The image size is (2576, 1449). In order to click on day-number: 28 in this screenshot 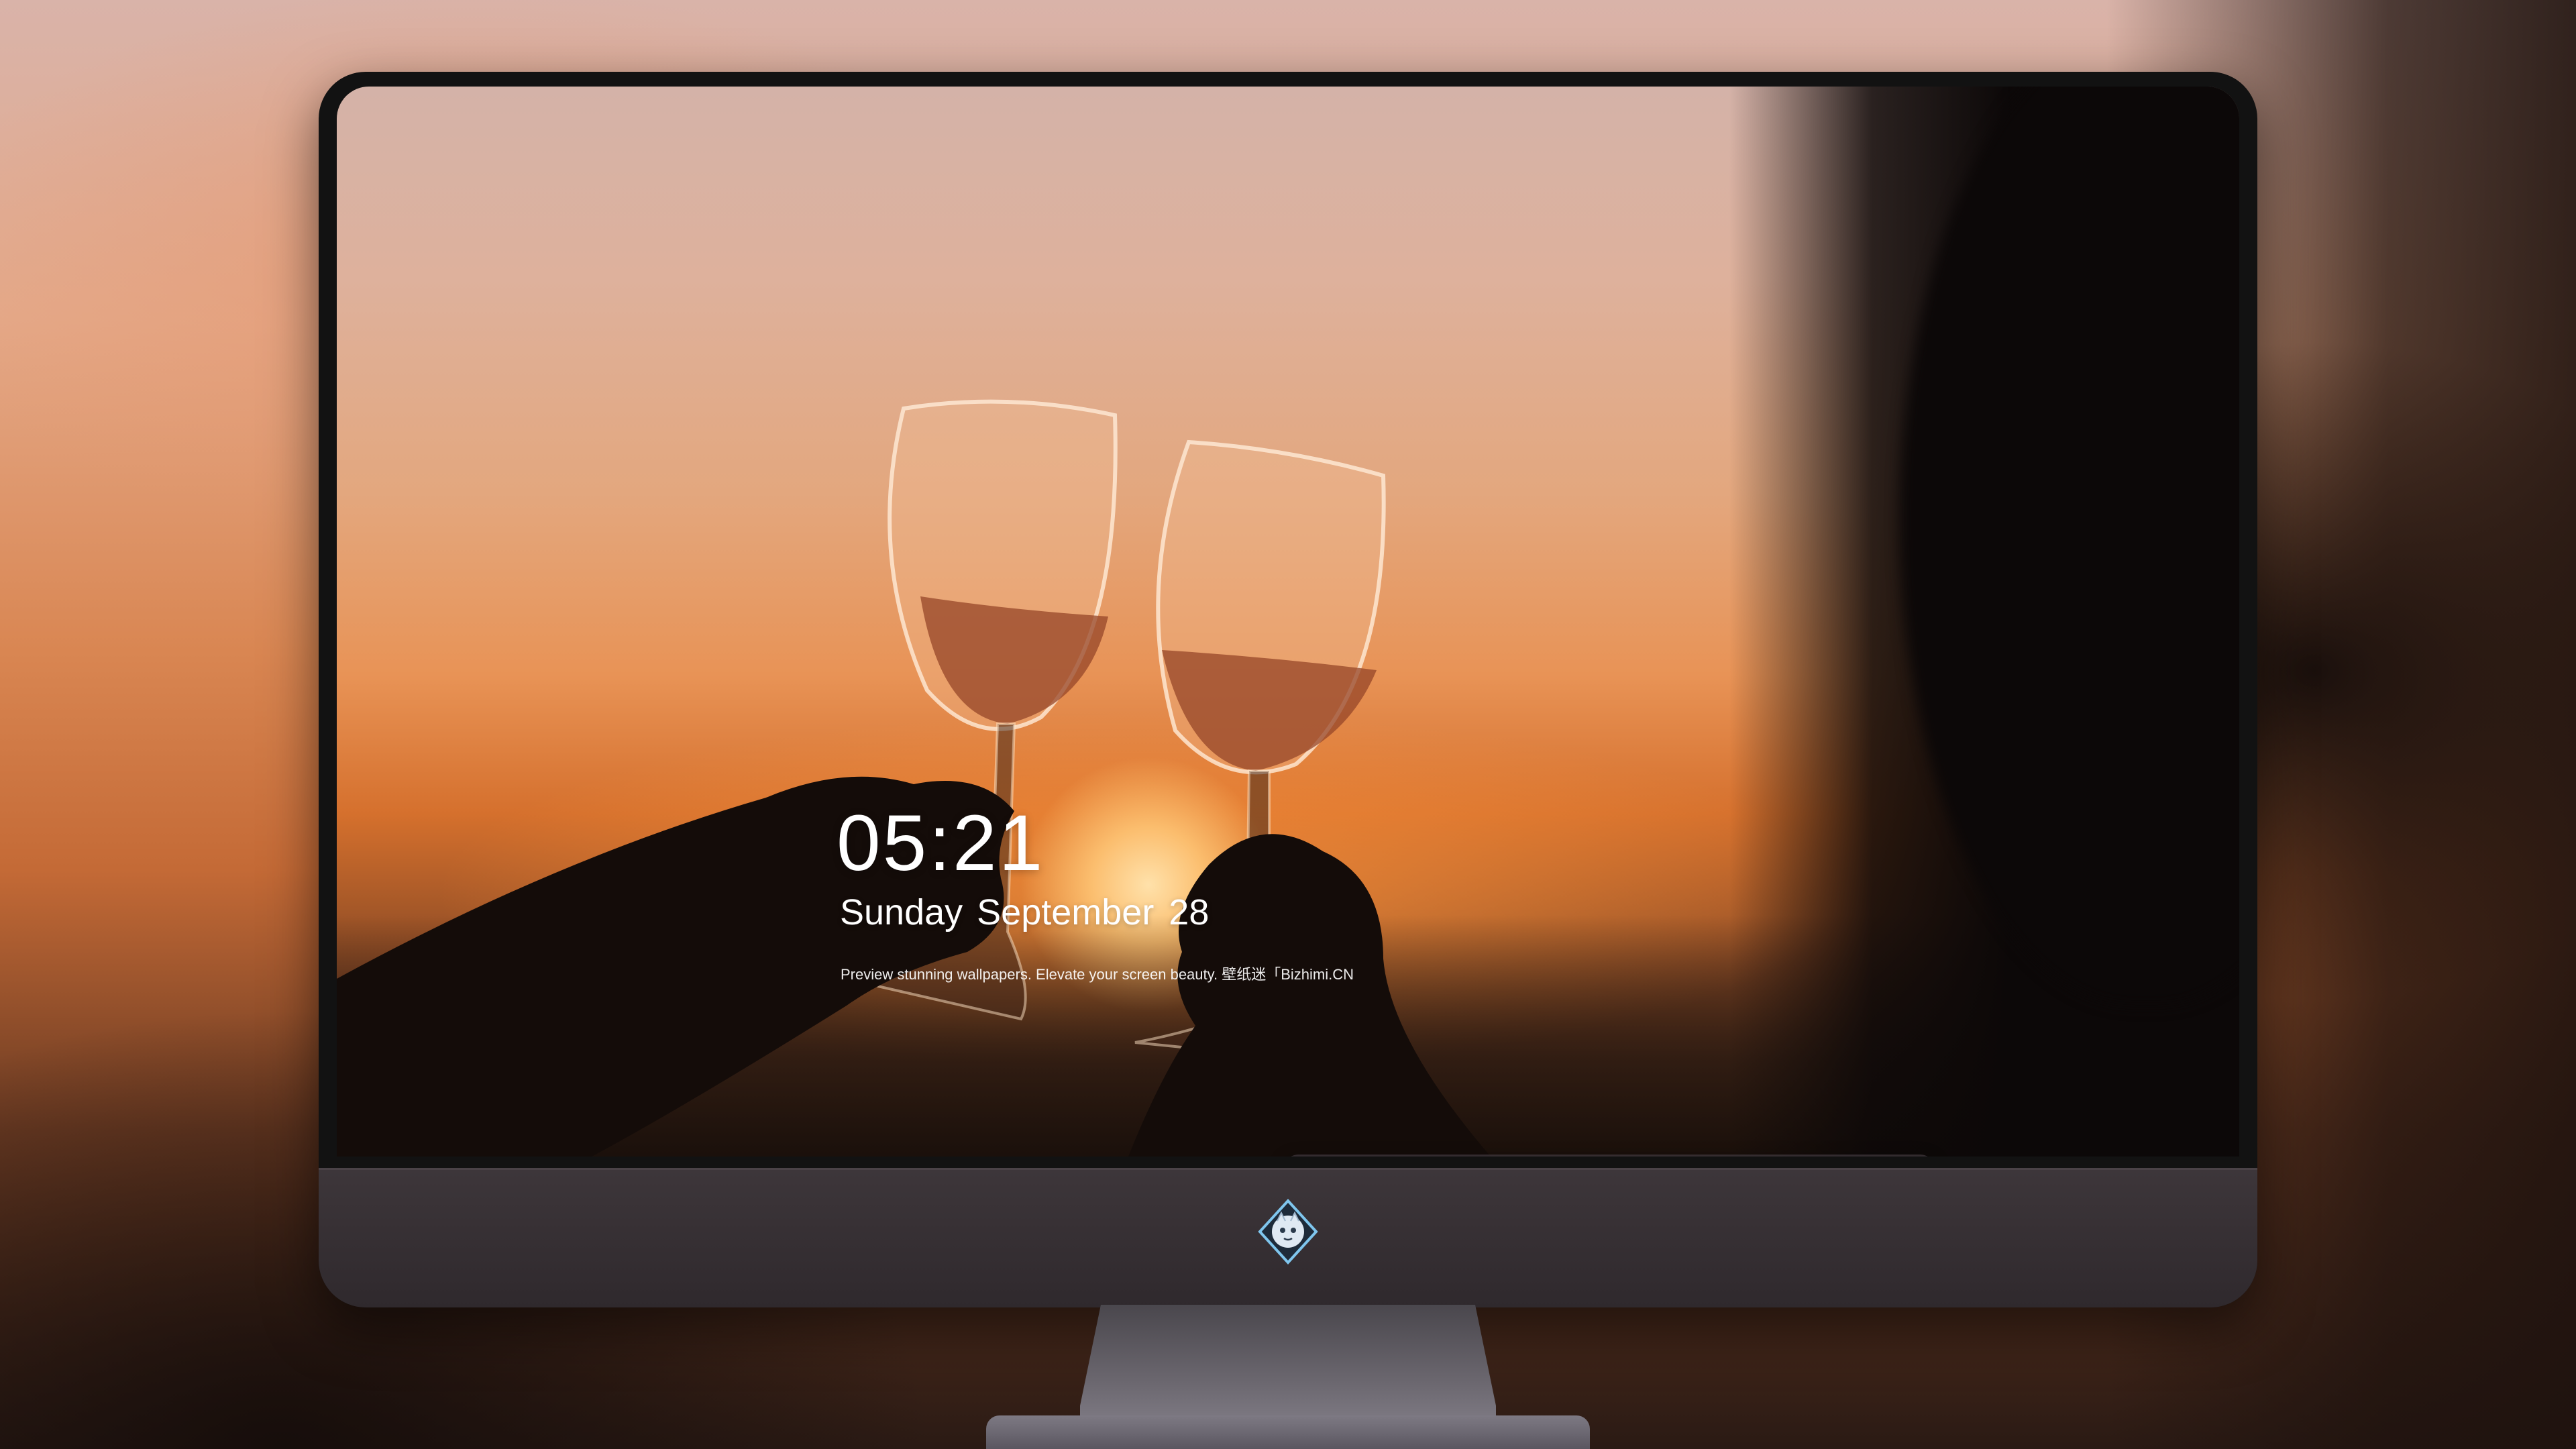, I will do `click(1189, 912)`.